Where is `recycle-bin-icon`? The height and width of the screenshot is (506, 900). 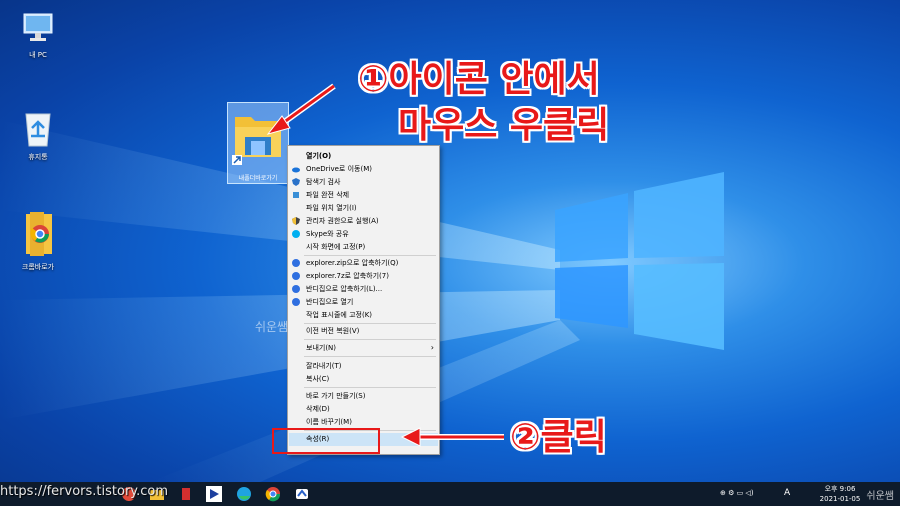 recycle-bin-icon is located at coordinates (38, 130).